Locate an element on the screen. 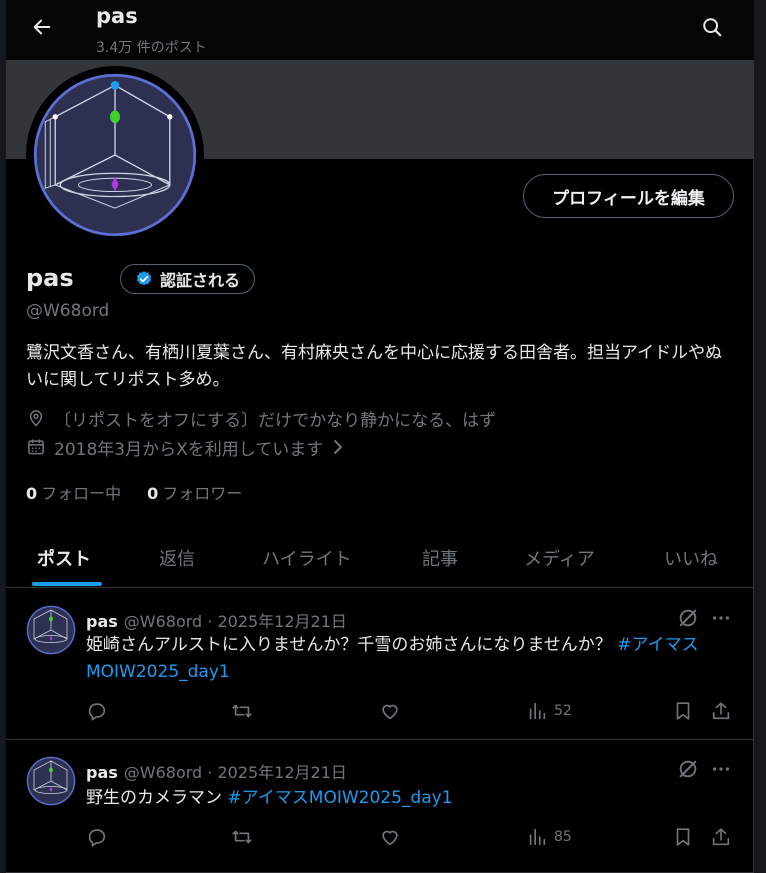 The width and height of the screenshot is (766, 873). top-bar: pas 3.4万 件のポスト is located at coordinates (380, 30).